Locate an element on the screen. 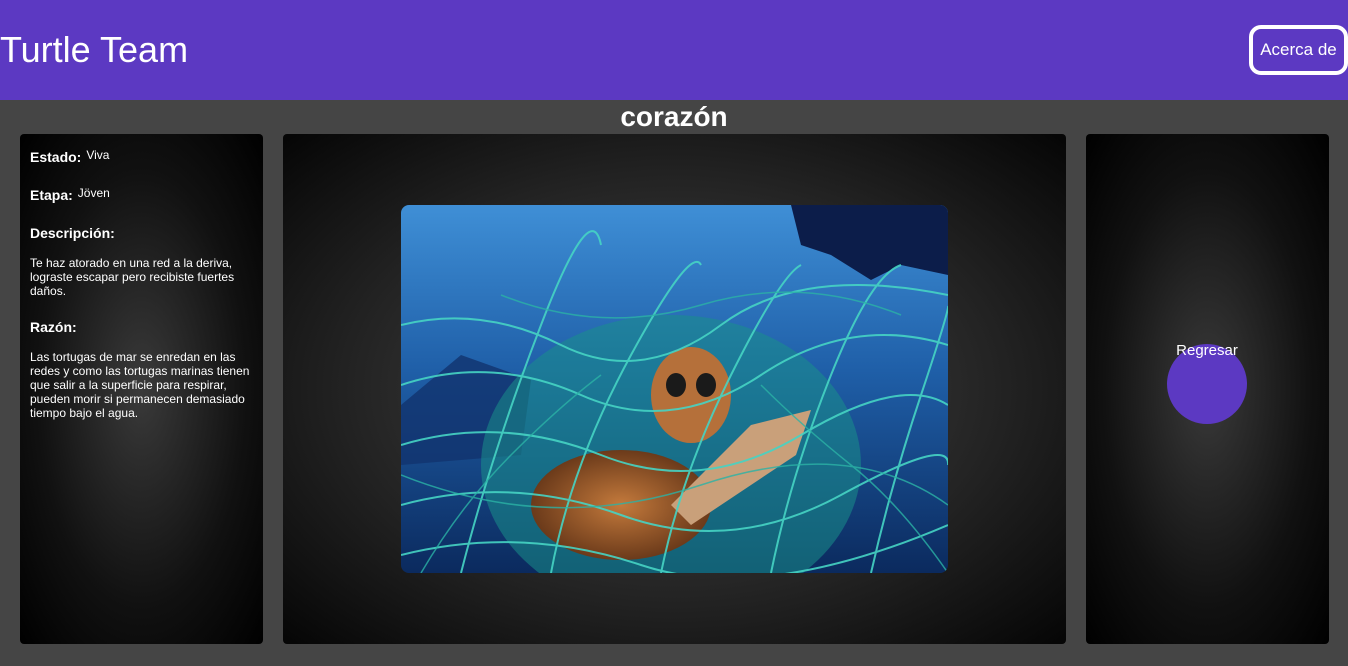  descripcion-label: Descripción: is located at coordinates (72, 233).